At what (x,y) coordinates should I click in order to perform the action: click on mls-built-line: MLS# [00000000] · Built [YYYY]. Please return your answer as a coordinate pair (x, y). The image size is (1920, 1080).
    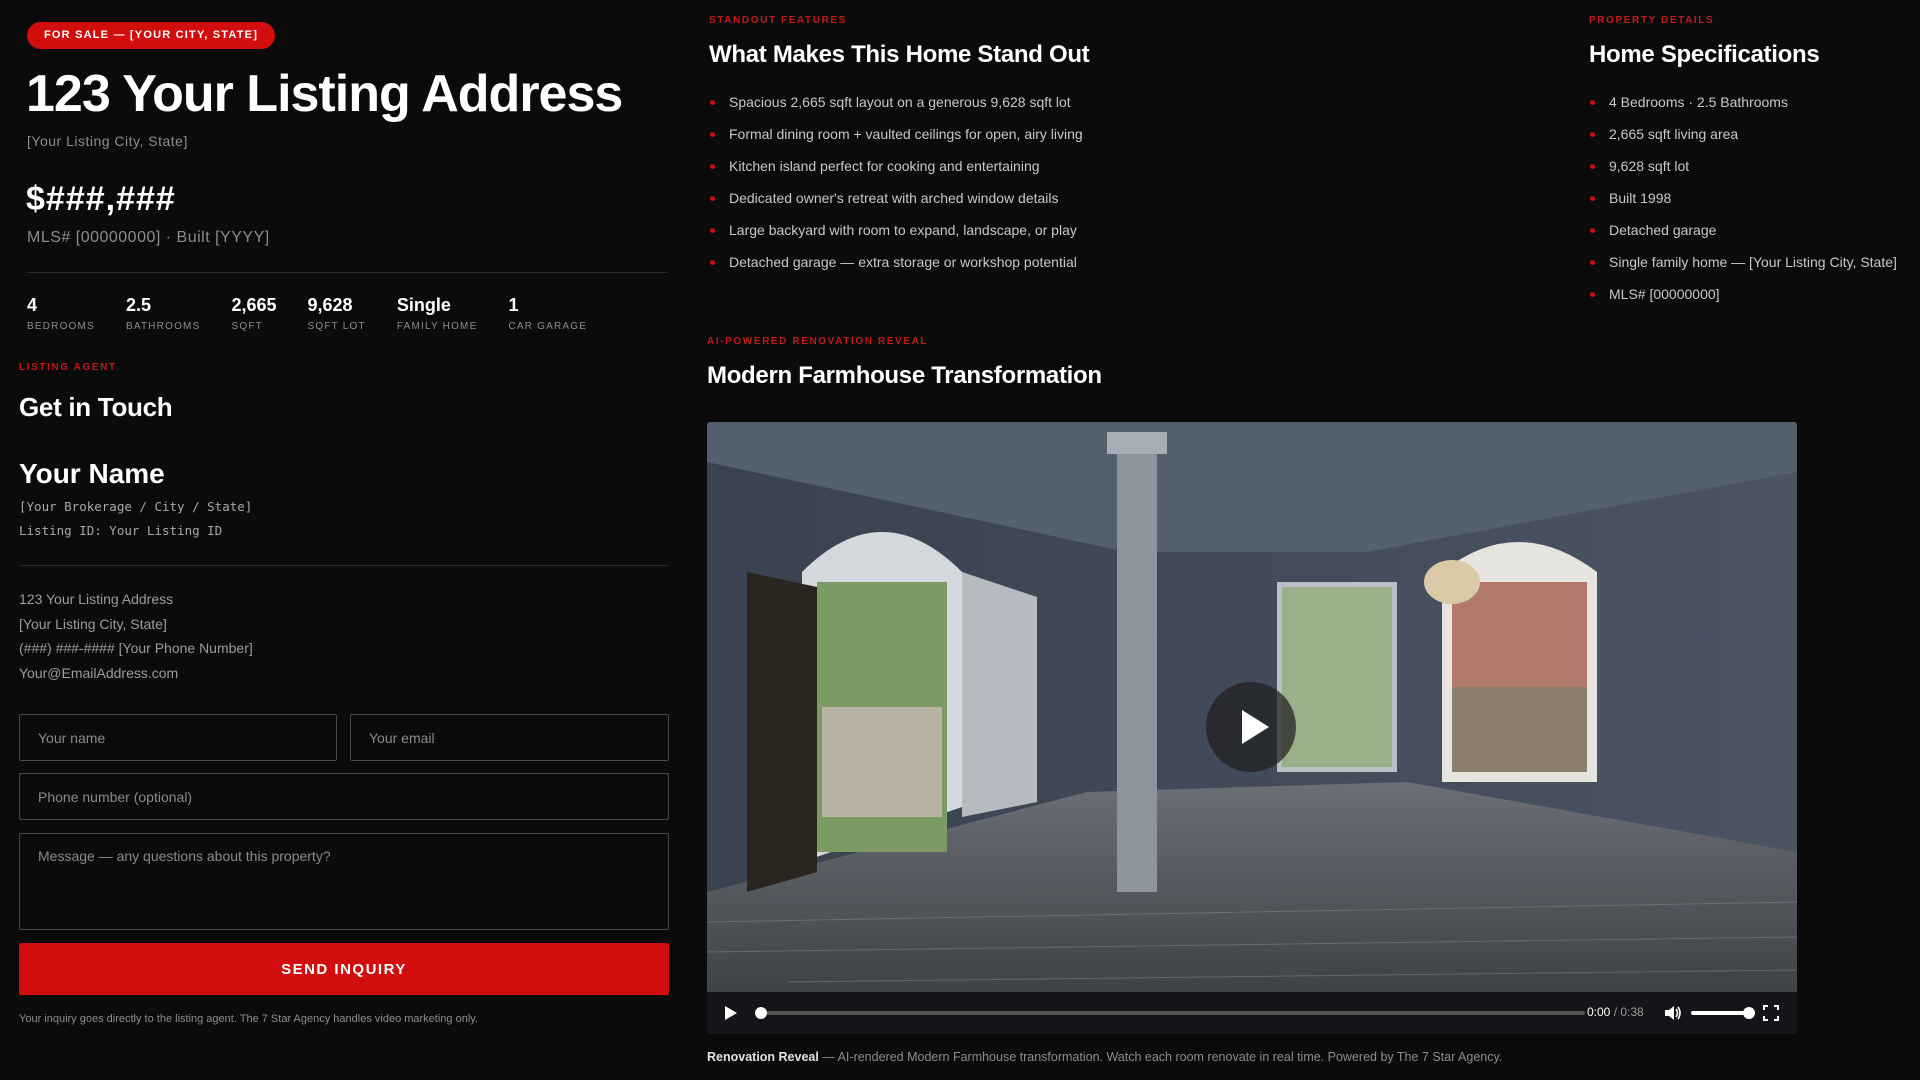
    Looking at the image, I should click on (148, 237).